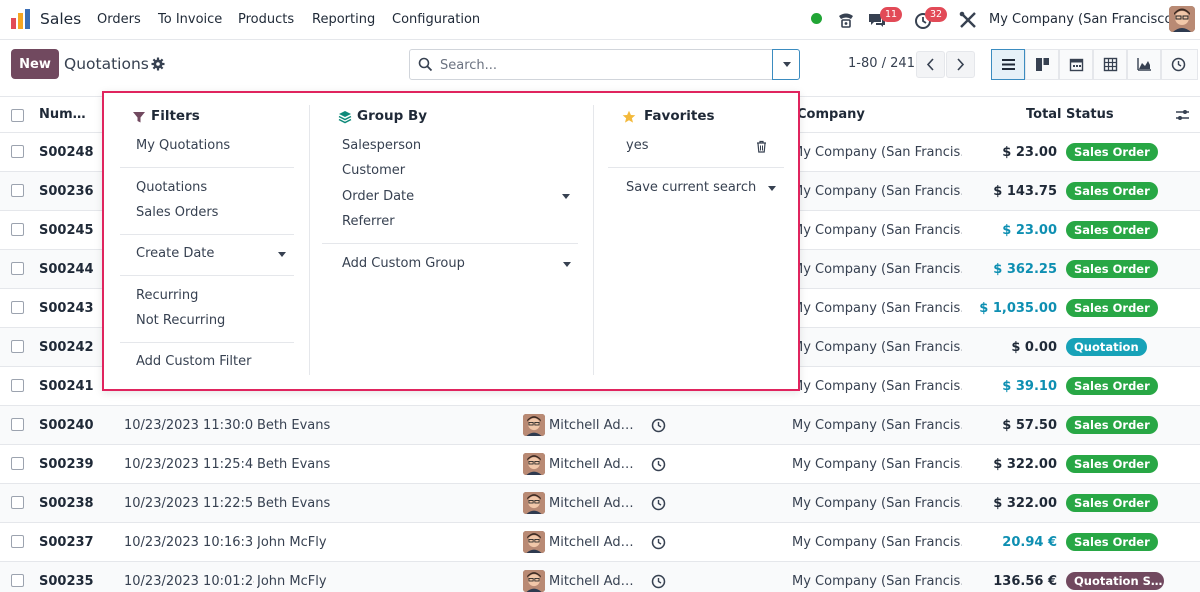  I want to click on menu-configuration: Configuration, so click(436, 19).